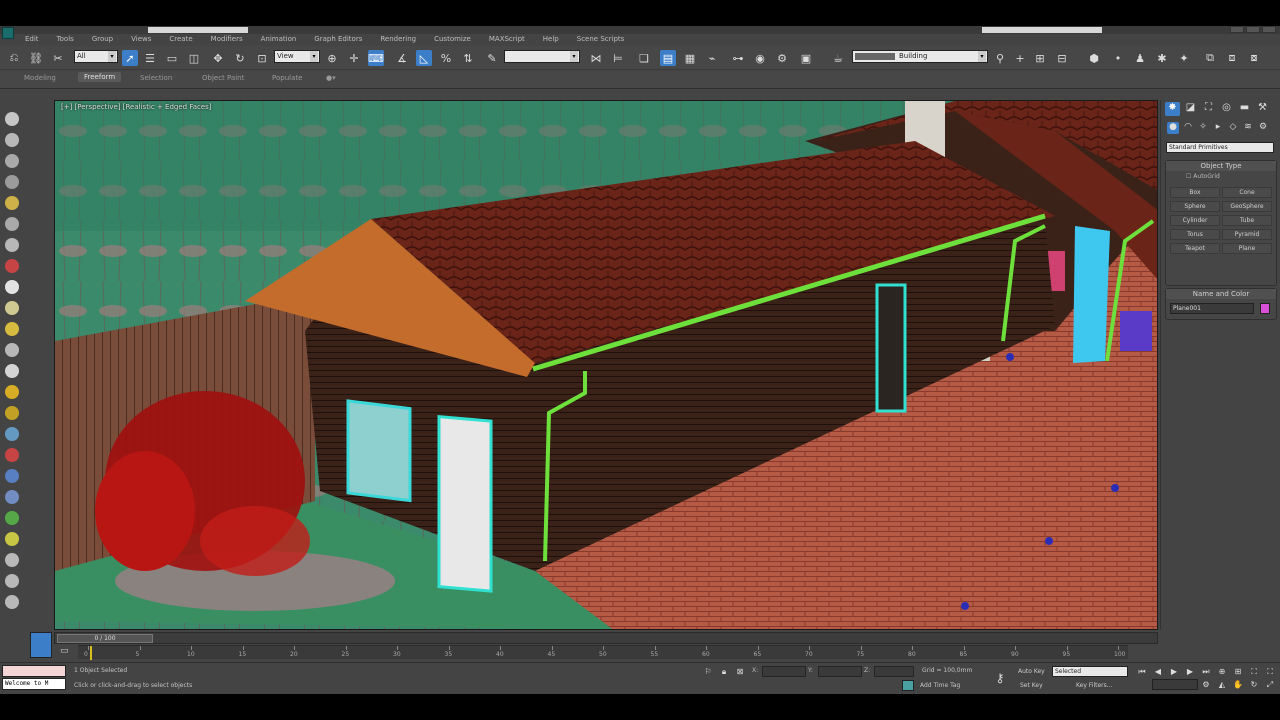 This screenshot has height=720, width=1280. I want to click on select-and-rotate-icon: ↻, so click(240, 58).